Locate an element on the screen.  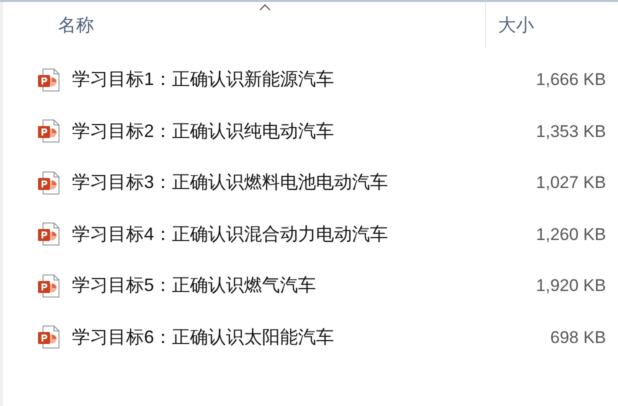
file-name: 学习目标1：正确认识新能源汽车 is located at coordinates (262, 80).